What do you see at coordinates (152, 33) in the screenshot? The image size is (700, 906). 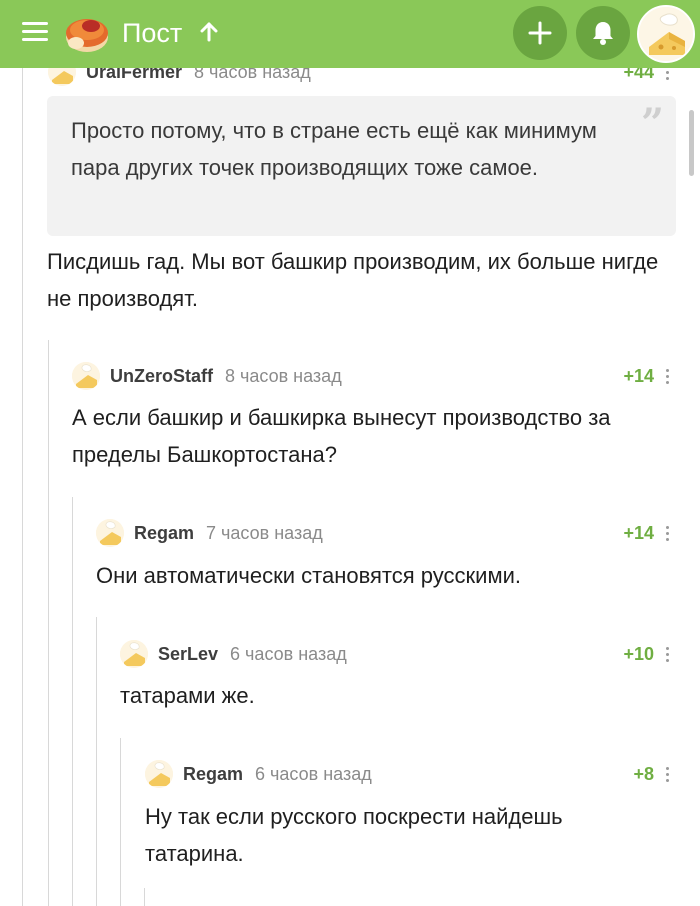 I see `page-title: Пост` at bounding box center [152, 33].